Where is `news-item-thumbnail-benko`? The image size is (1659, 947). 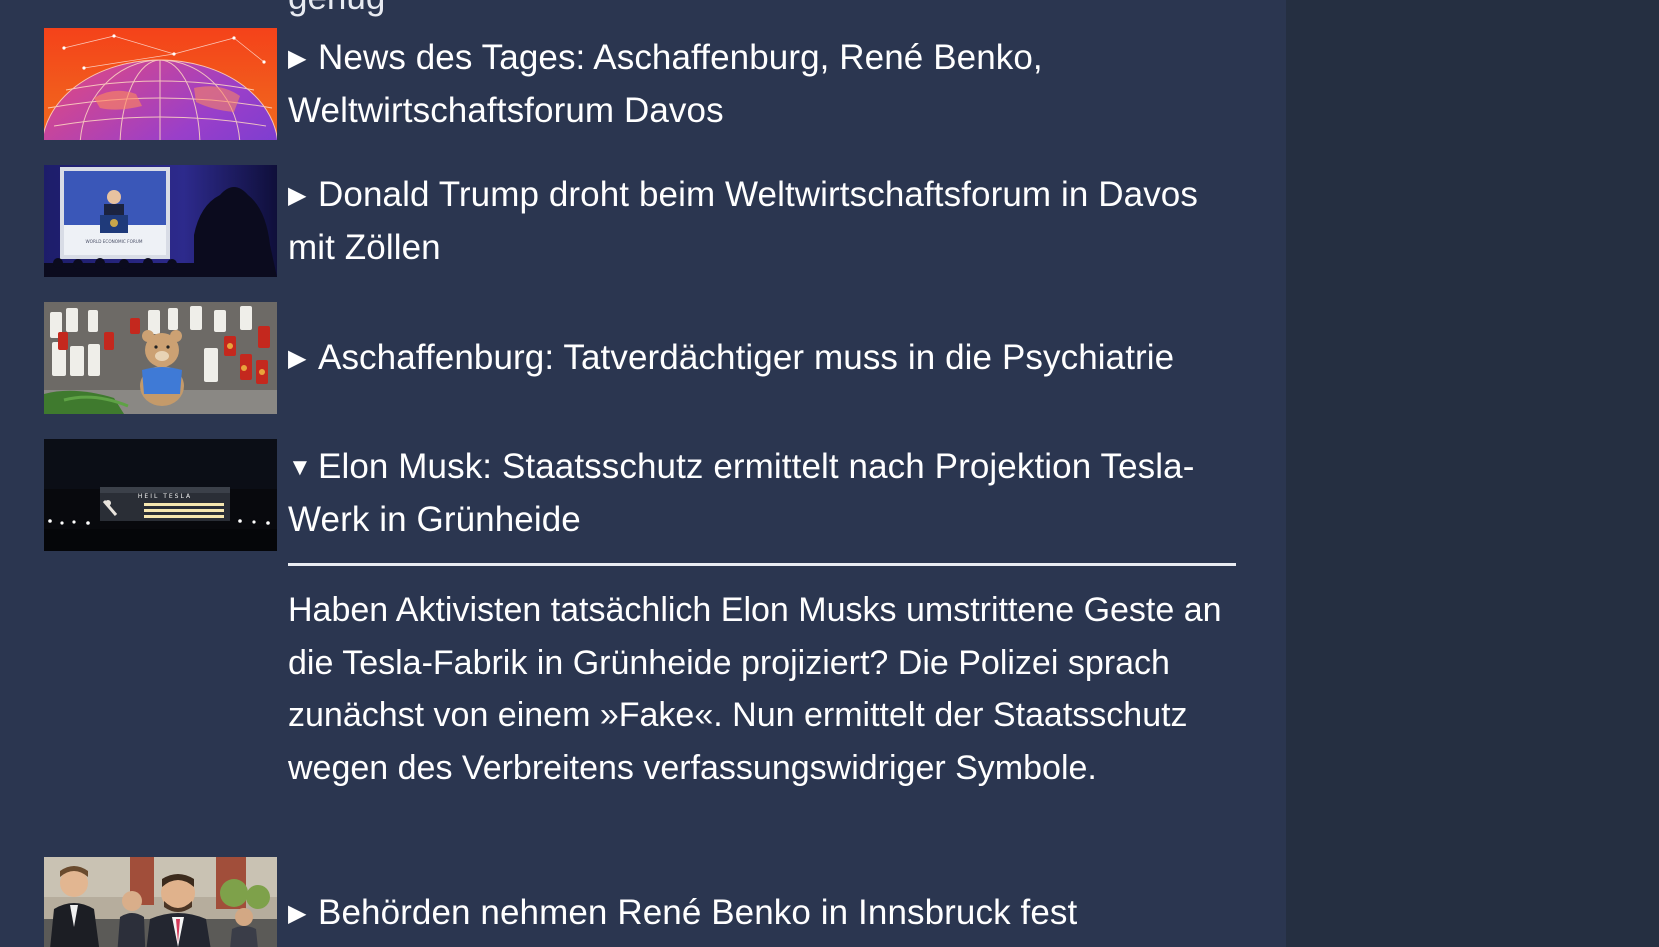
news-item-thumbnail-benko is located at coordinates (160, 902).